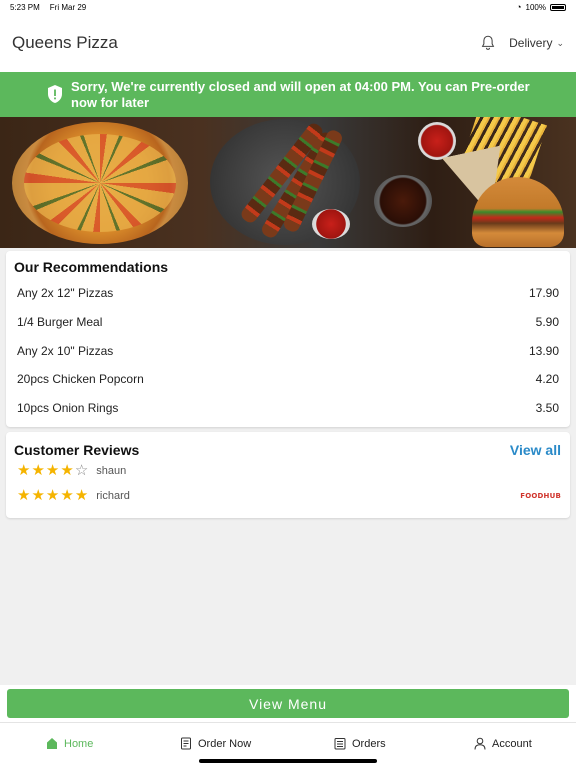  What do you see at coordinates (535, 7) in the screenshot?
I see `battery-percent: 100%` at bounding box center [535, 7].